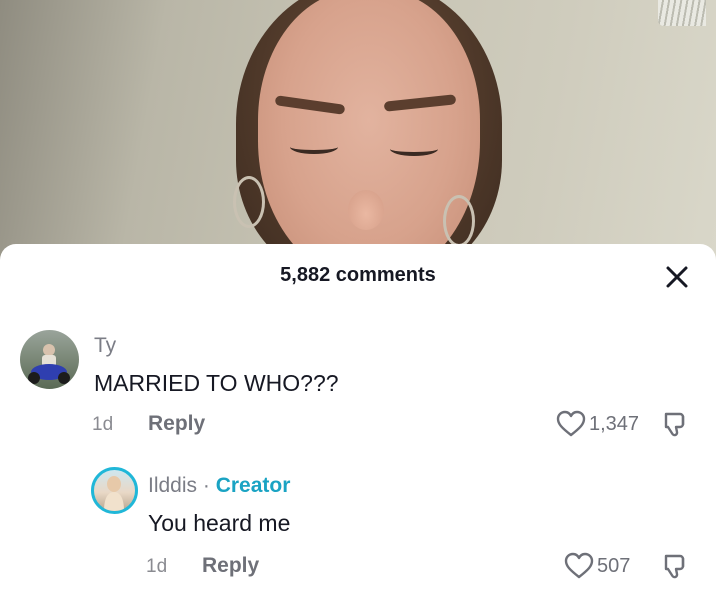 This screenshot has height=591, width=716. What do you see at coordinates (358, 275) in the screenshot?
I see `comments-count-title: 5,882 comments` at bounding box center [358, 275].